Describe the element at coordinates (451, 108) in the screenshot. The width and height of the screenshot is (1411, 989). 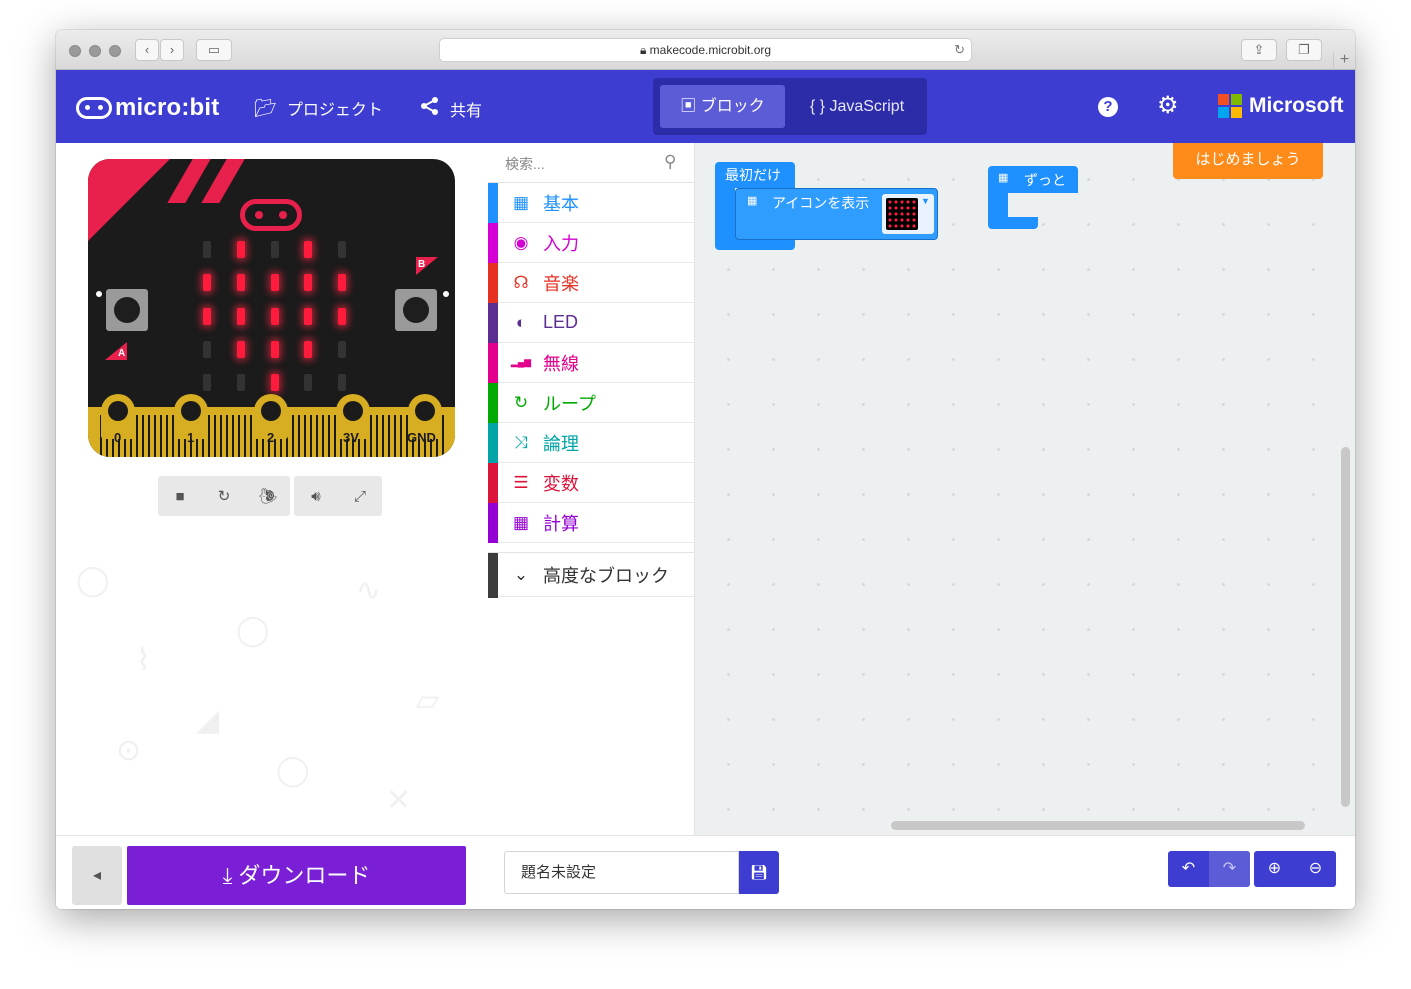
I see `share-button: 共有` at that location.